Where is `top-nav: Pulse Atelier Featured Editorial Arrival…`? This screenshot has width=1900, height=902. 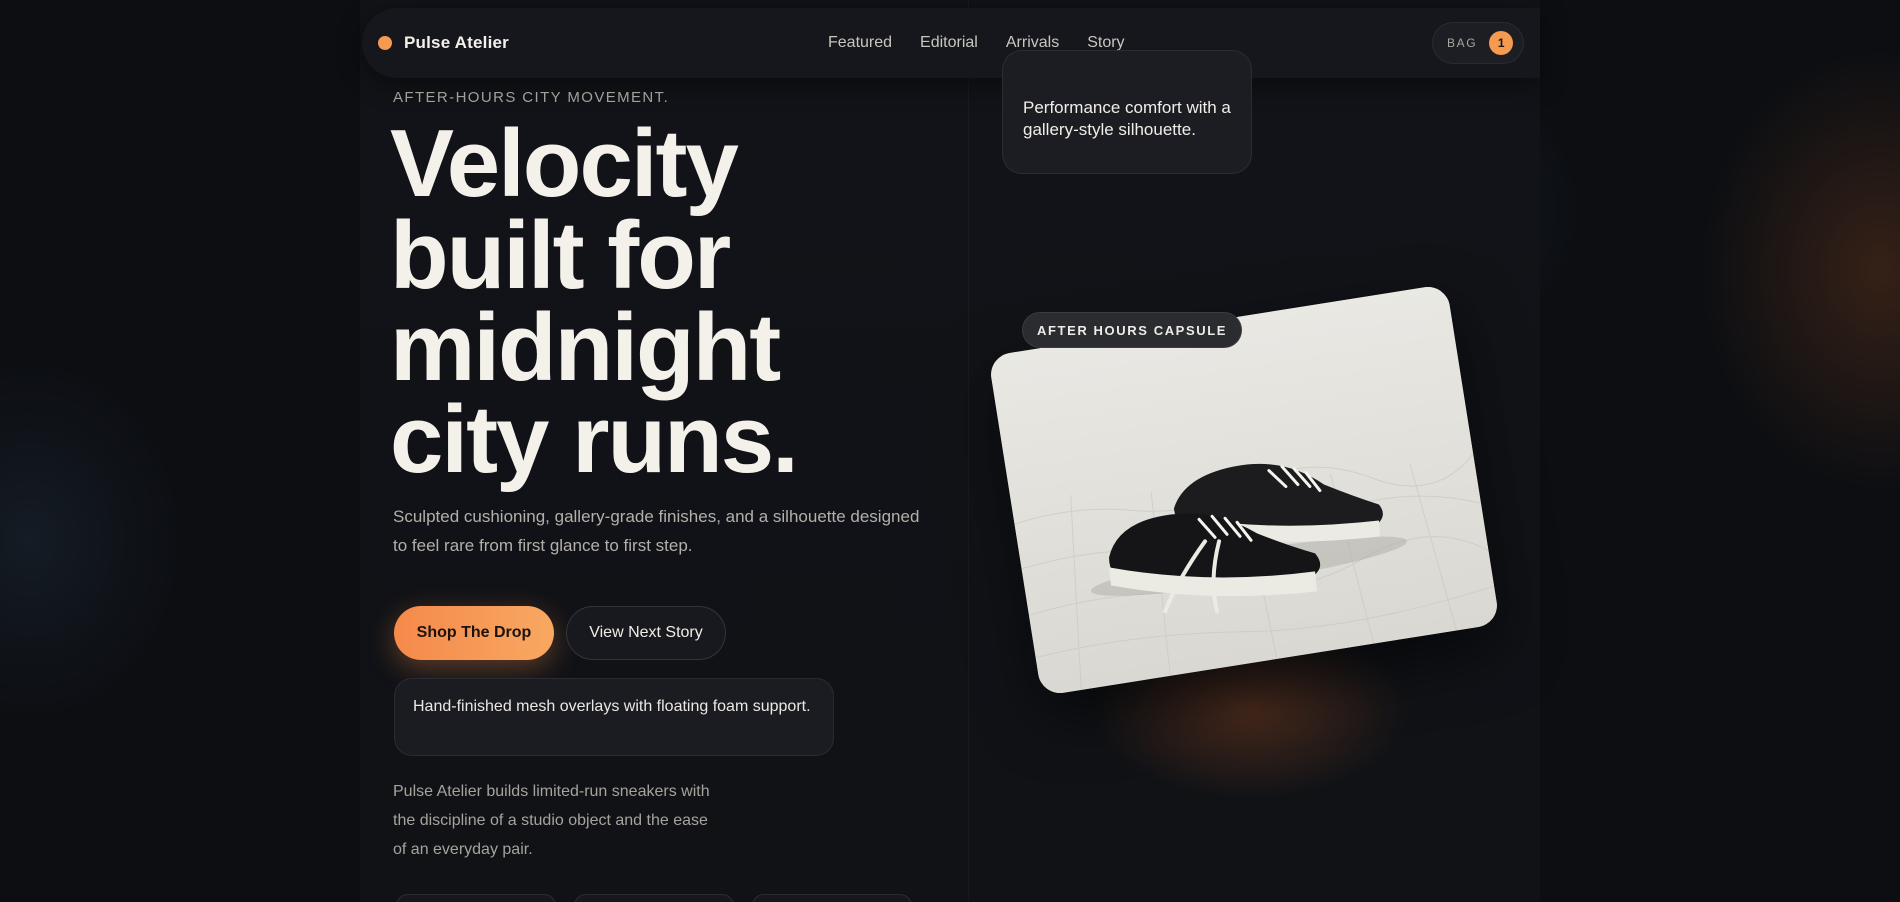 top-nav: Pulse Atelier Featured Editorial Arrival… is located at coordinates (951, 43).